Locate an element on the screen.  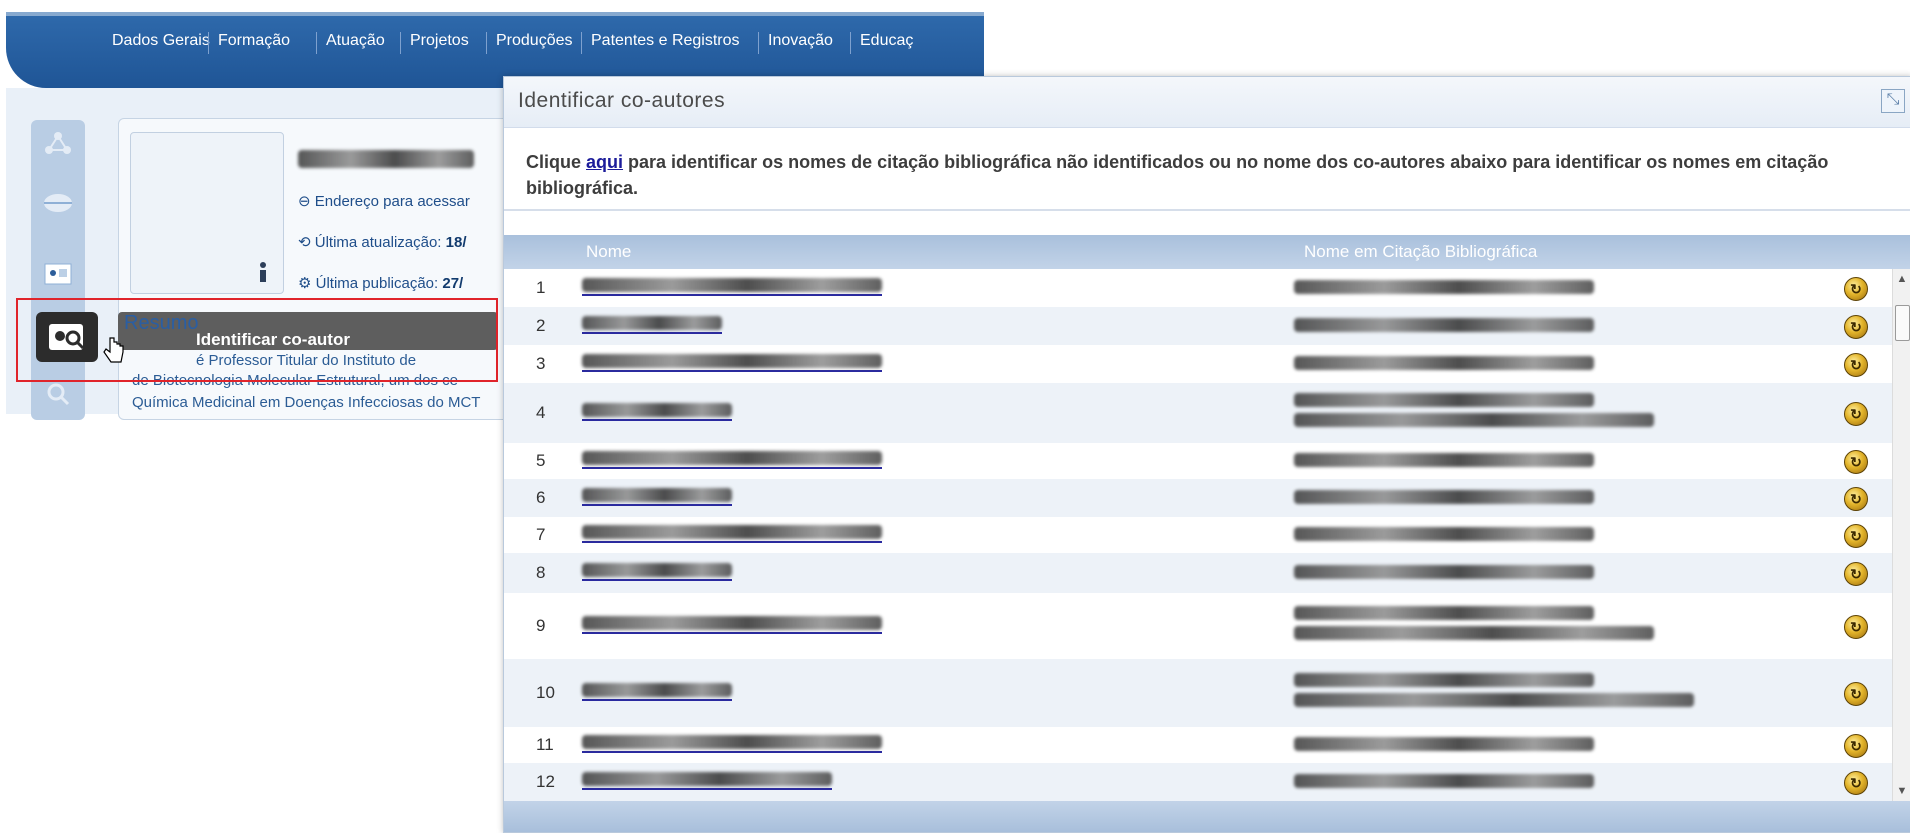
dialog-footer is located at coordinates (1207, 816).